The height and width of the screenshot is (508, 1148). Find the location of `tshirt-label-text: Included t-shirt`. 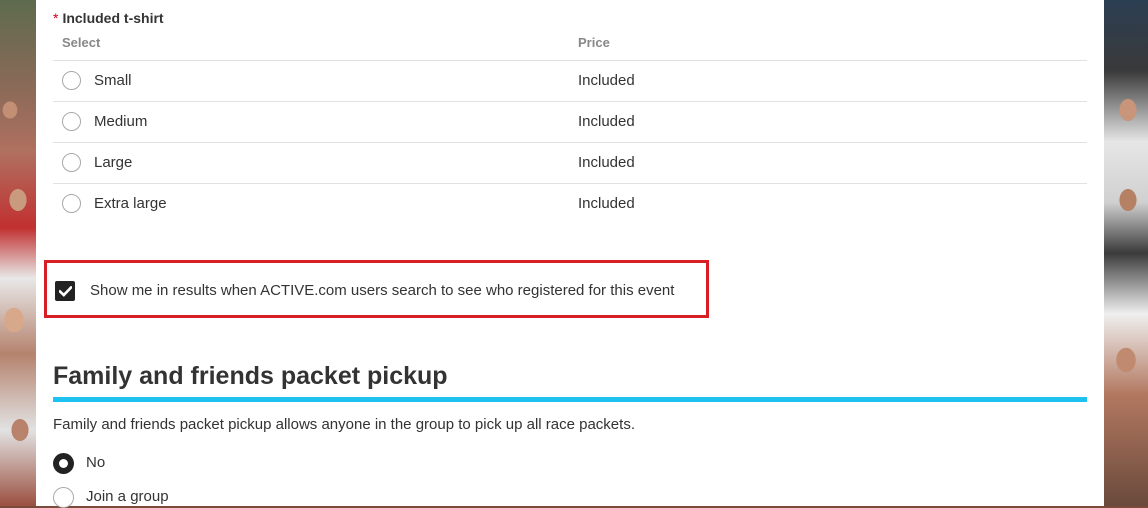

tshirt-label-text: Included t-shirt is located at coordinates (113, 18).